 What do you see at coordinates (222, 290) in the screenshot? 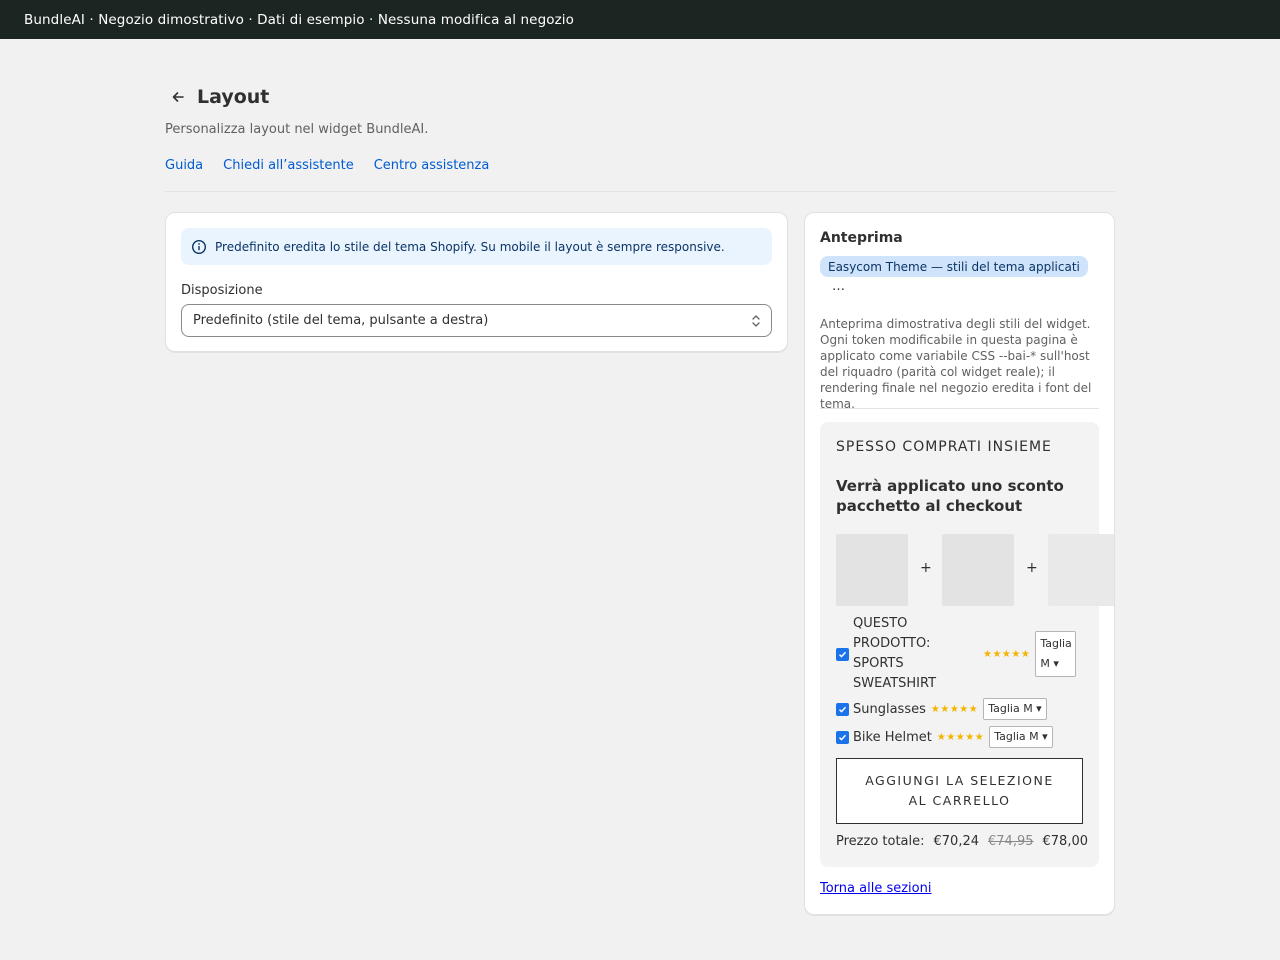
I see `layout-field-label: Disposizione` at bounding box center [222, 290].